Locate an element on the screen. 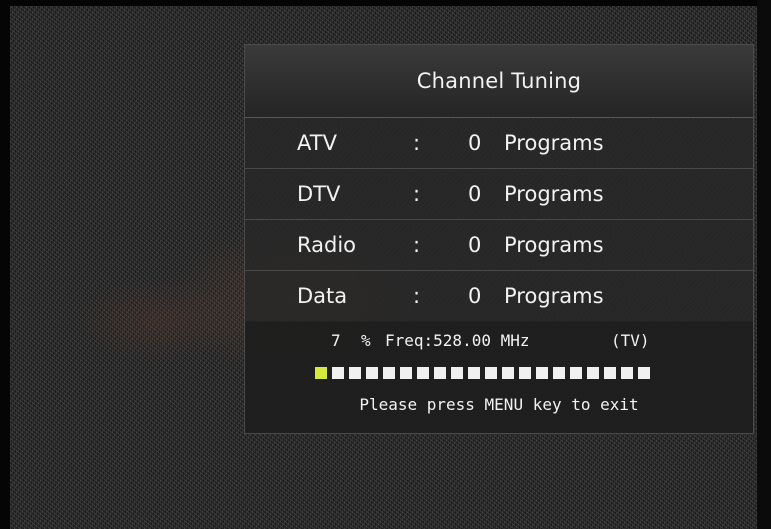  tuning-frequency: Freq:528.00 MHz is located at coordinates (457, 340).